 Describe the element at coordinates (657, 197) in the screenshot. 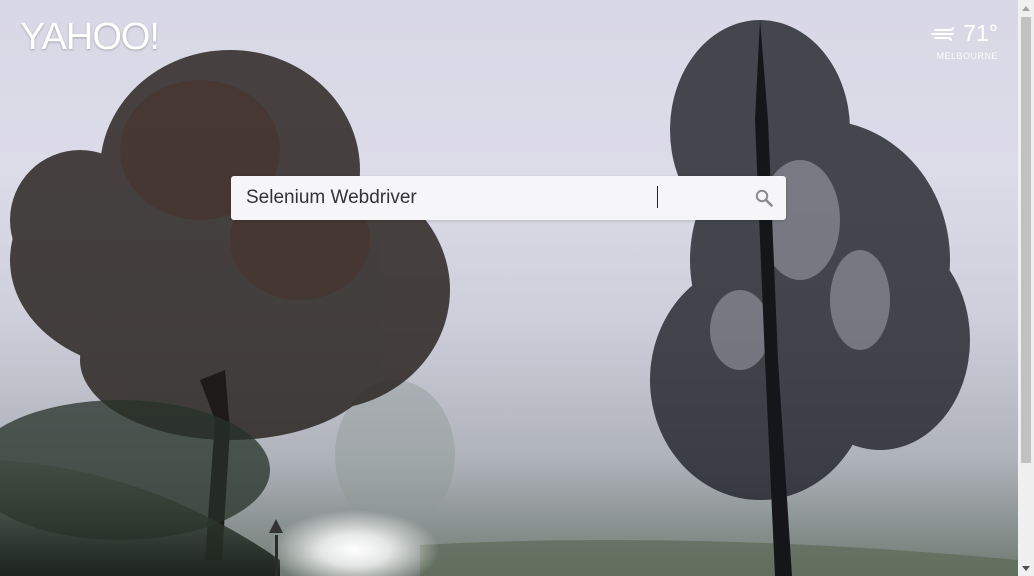

I see `text-cursor` at that location.